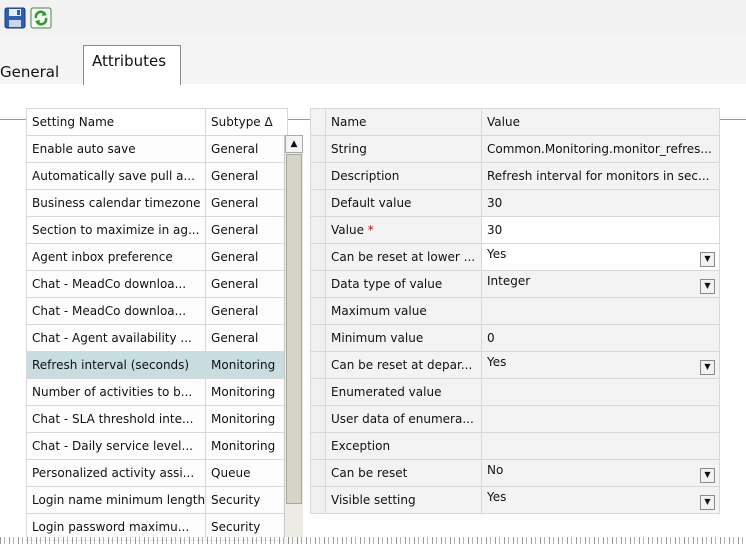 Image resolution: width=746 pixels, height=544 pixels. What do you see at coordinates (41, 18) in the screenshot?
I see `refresh-icon` at bounding box center [41, 18].